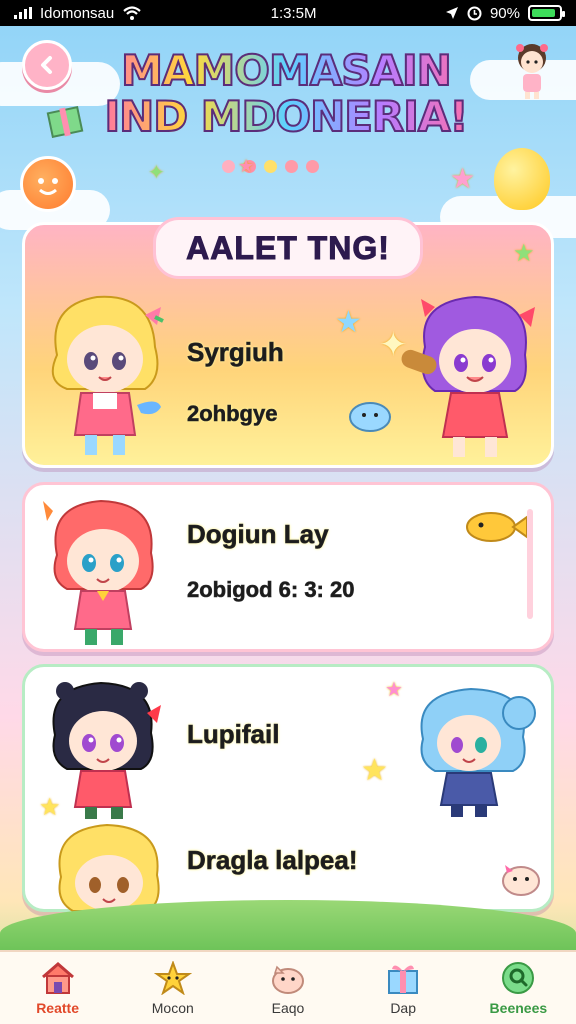 The height and width of the screenshot is (1024, 576). Describe the element at coordinates (77, 13) in the screenshot. I see `carrier-name: Idomonsau` at that location.